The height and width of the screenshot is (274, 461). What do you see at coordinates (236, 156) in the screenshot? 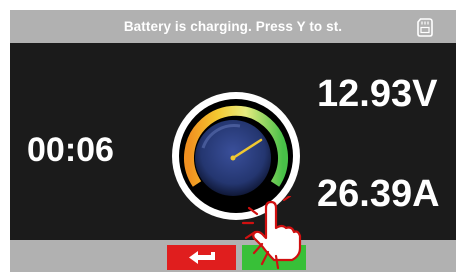
I see `charge-gauge-icon` at bounding box center [236, 156].